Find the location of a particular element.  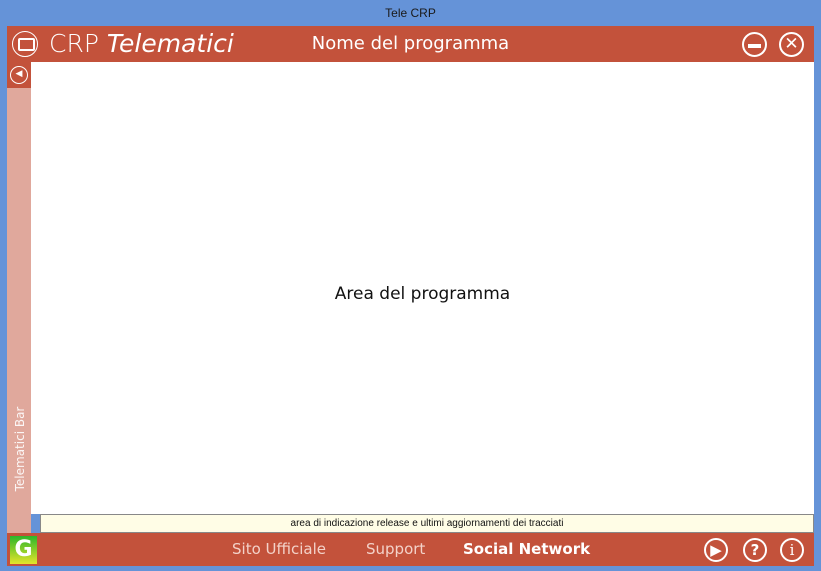

window-title: Tele CRP is located at coordinates (410, 13).